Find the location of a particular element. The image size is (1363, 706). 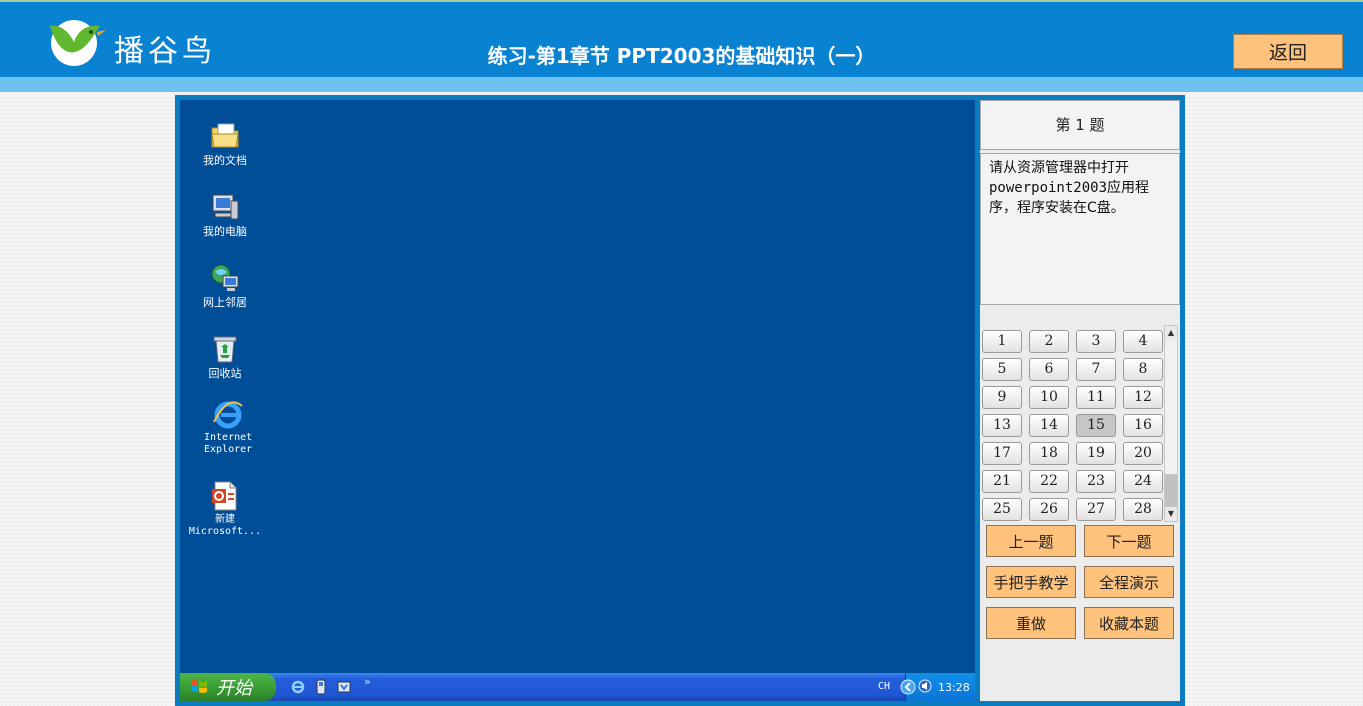

question-number-button: 13 is located at coordinates (1002, 425).